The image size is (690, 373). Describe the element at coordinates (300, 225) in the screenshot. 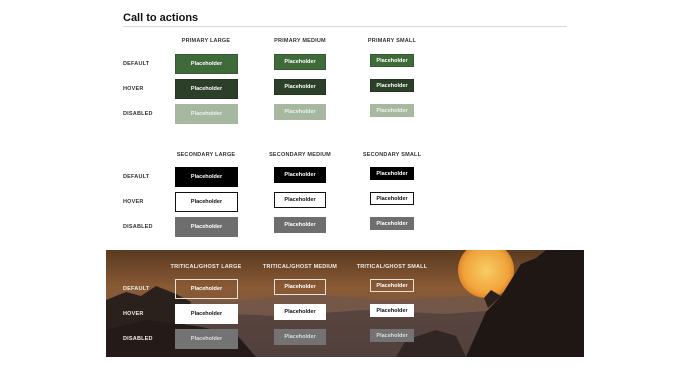

I see `secondary-medium-disabled-button: Placeholder` at that location.